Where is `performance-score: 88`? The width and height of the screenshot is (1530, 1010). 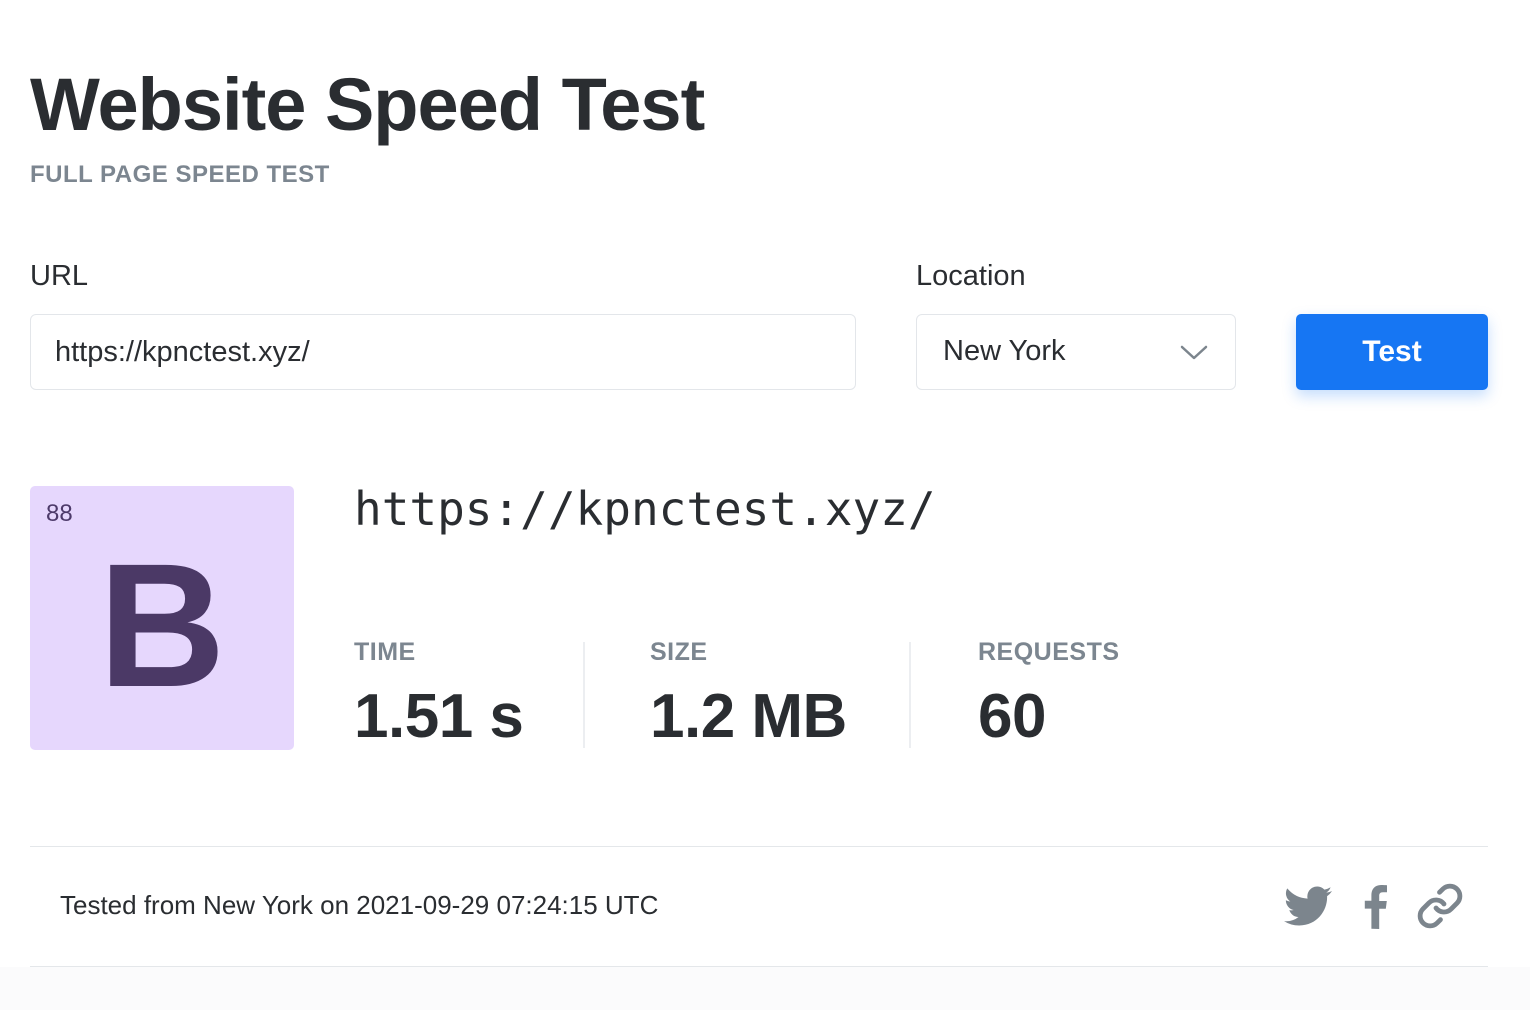
performance-score: 88 is located at coordinates (59, 513).